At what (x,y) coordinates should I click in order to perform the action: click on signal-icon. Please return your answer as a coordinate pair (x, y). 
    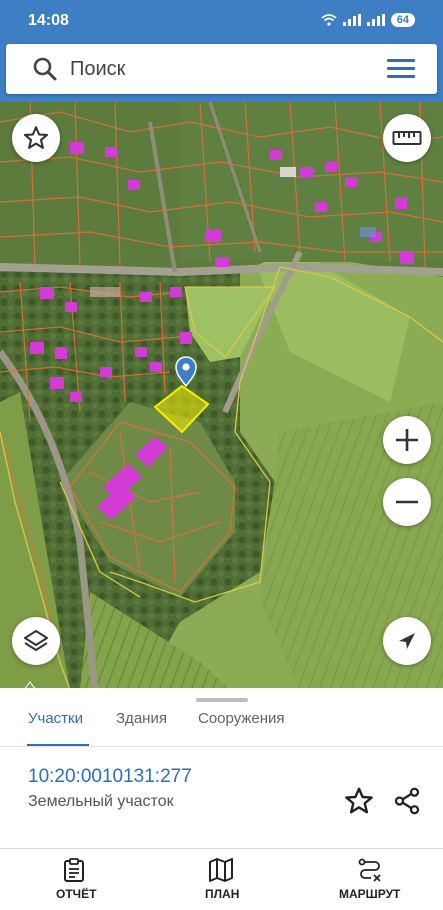
    Looking at the image, I should click on (351, 20).